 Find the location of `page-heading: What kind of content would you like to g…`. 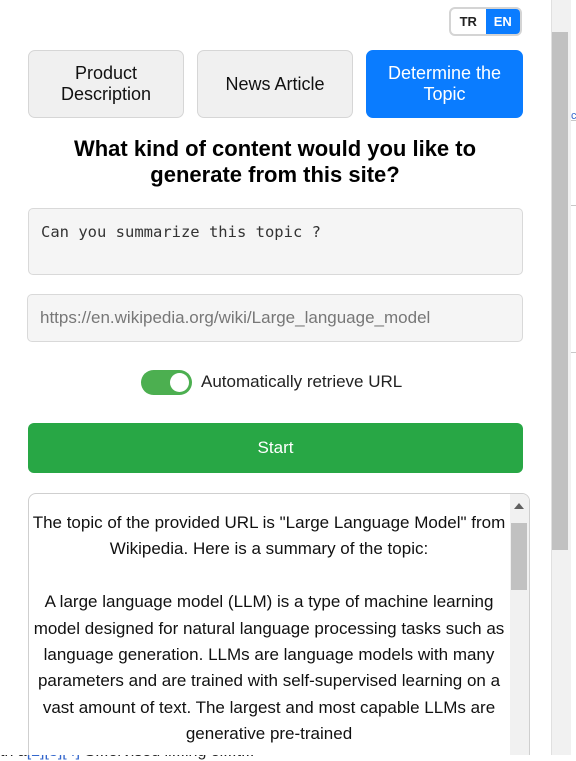

page-heading: What kind of content would you like to g… is located at coordinates (275, 162).